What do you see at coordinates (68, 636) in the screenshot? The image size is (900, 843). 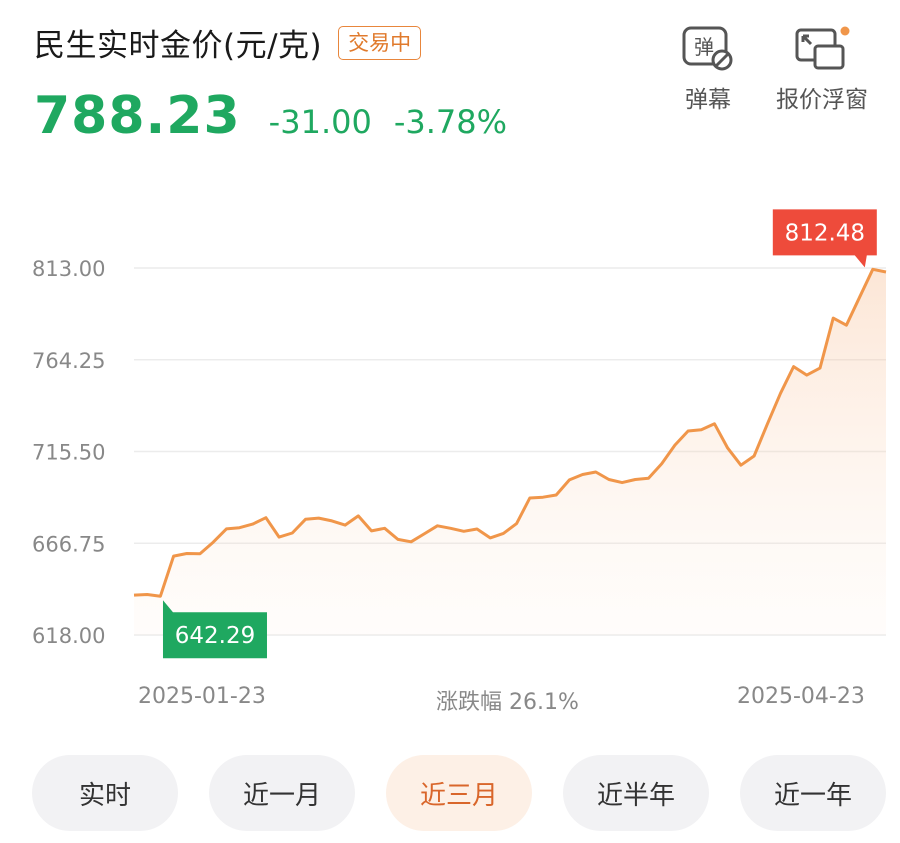 I see `y-tick-label: 618.00` at bounding box center [68, 636].